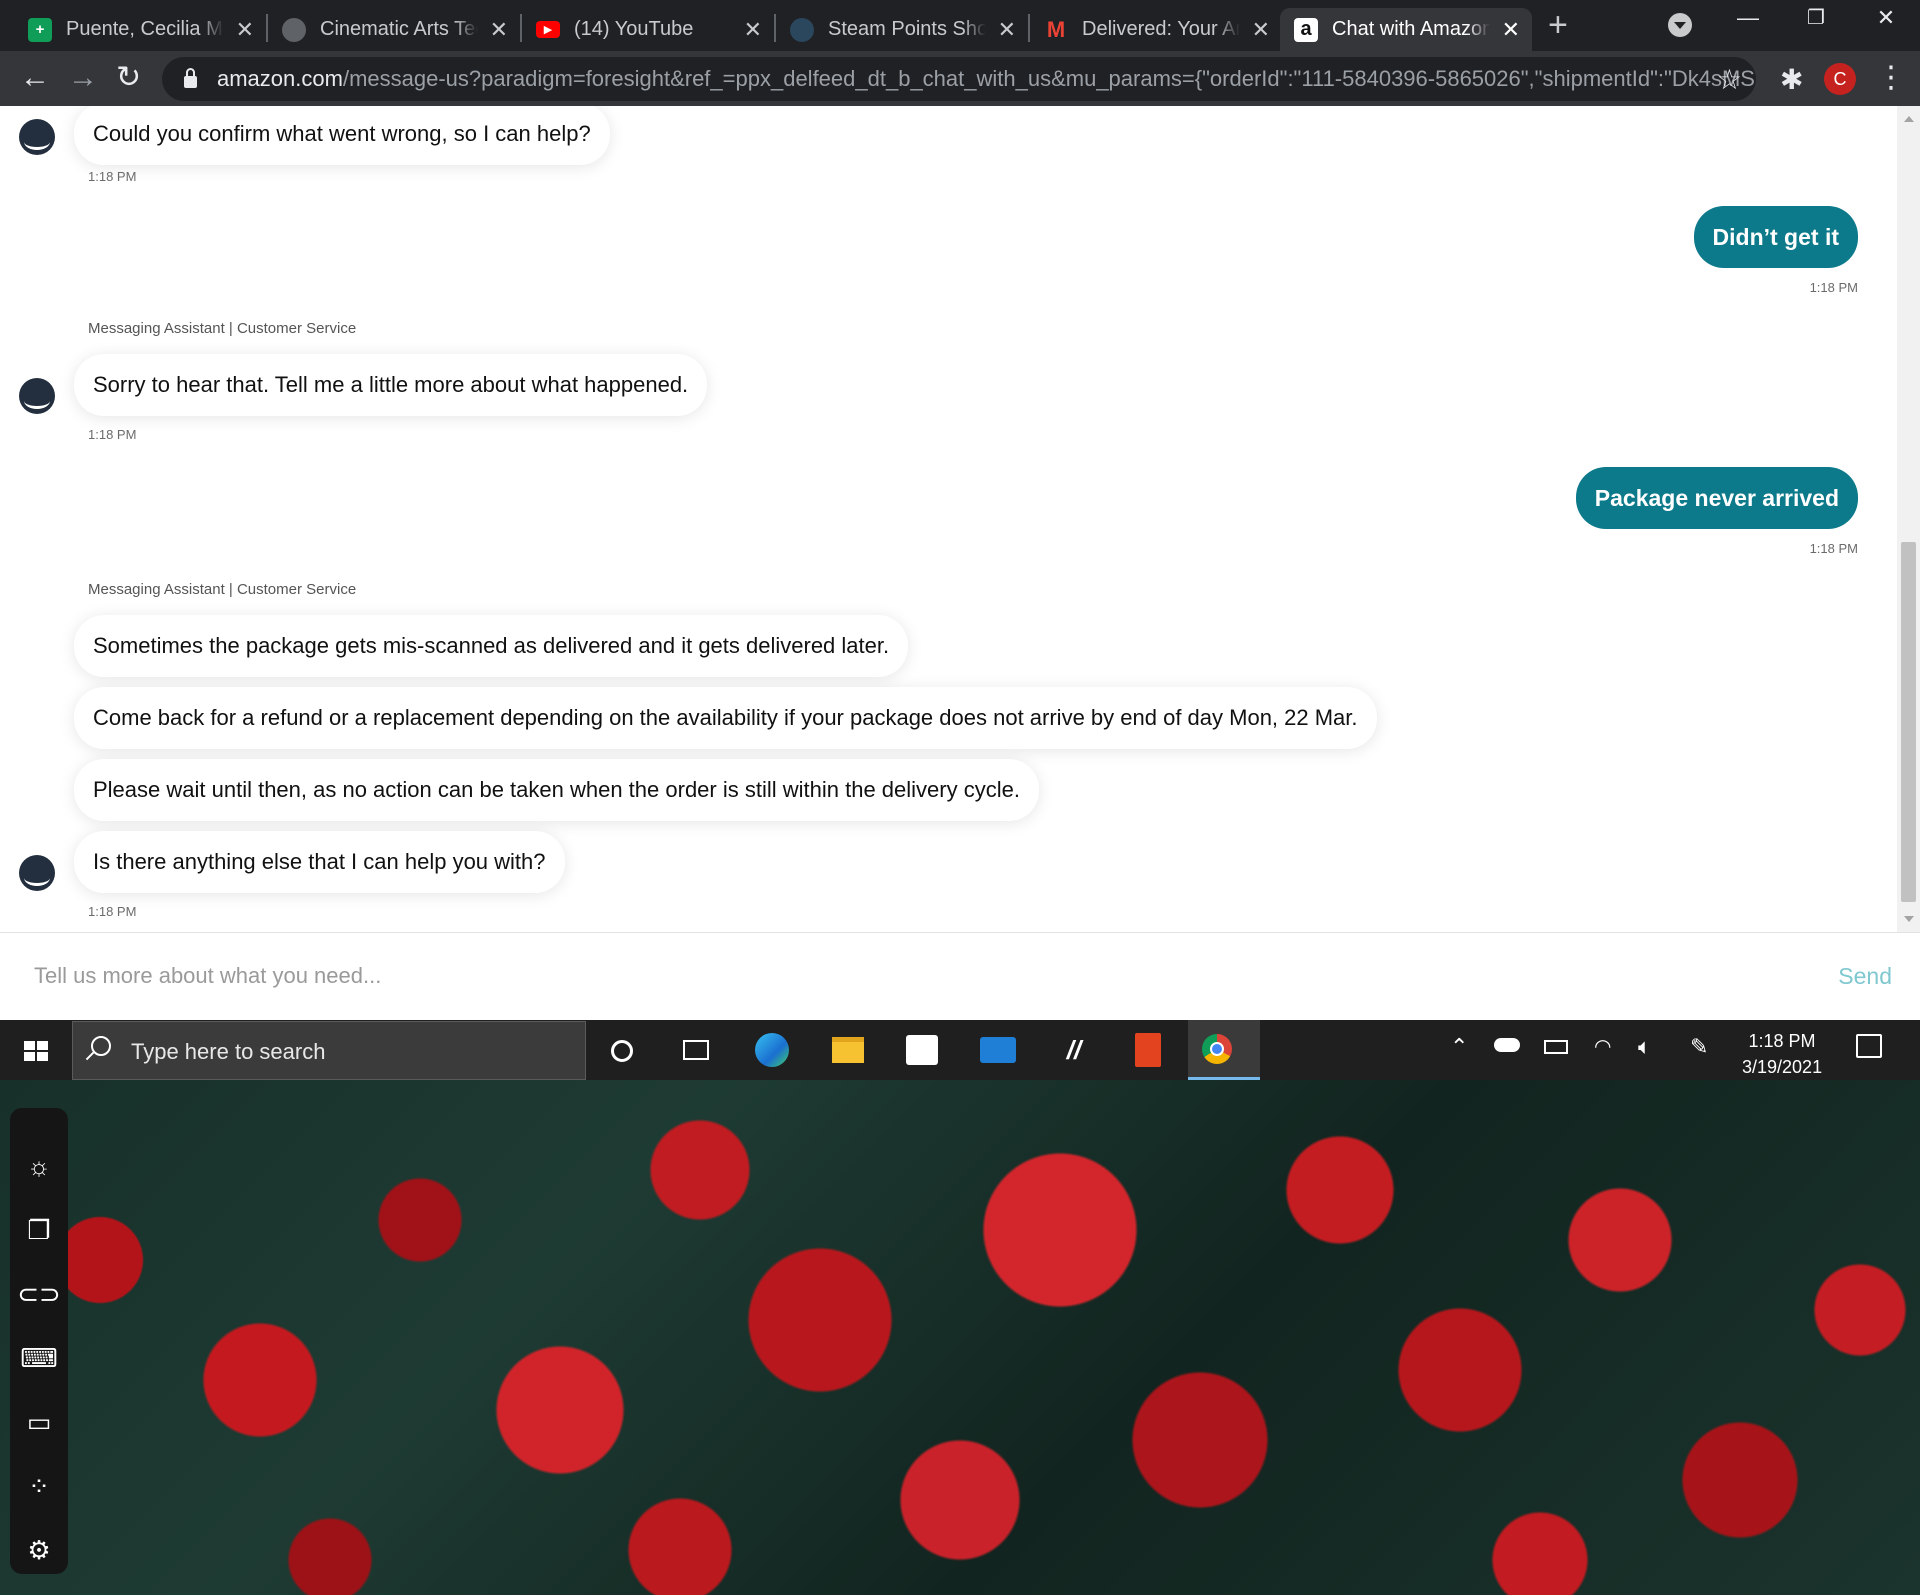 Image resolution: width=1920 pixels, height=1595 pixels. I want to click on search-icon, so click(101, 1046).